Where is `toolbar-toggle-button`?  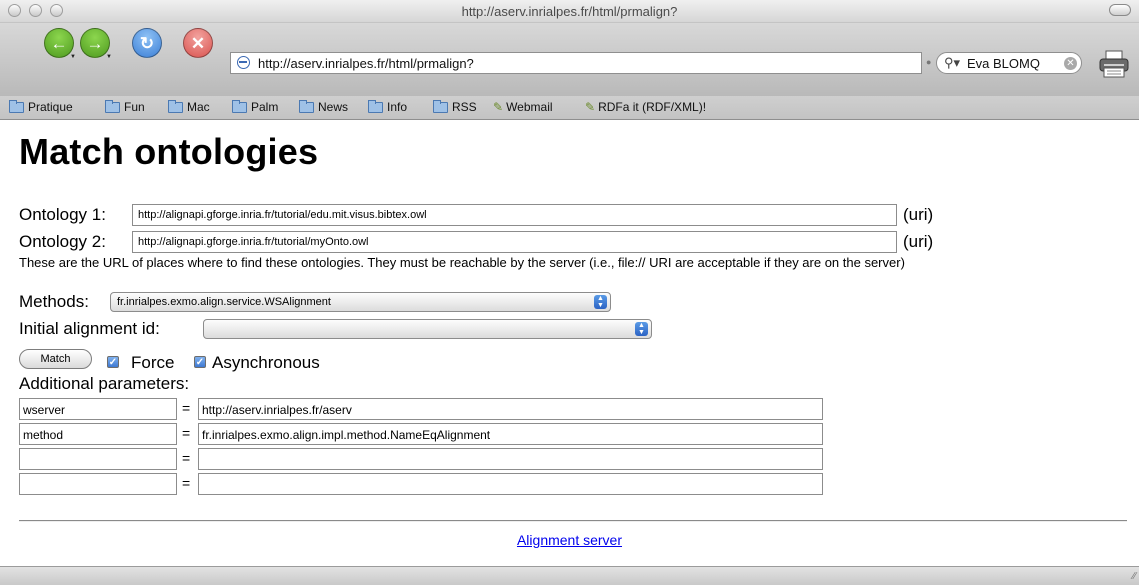
toolbar-toggle-button is located at coordinates (1120, 10).